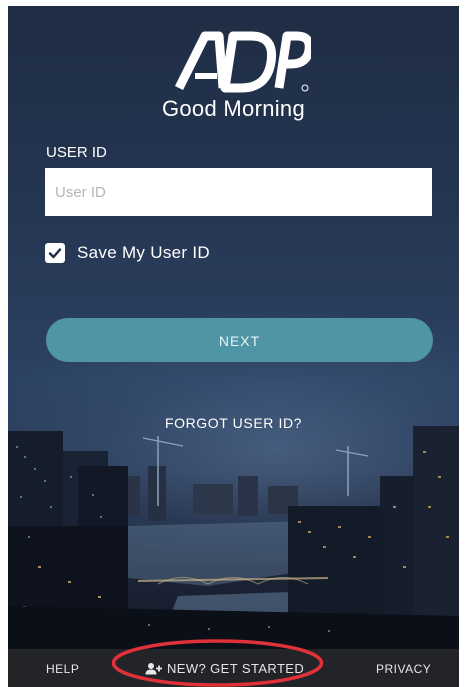 This screenshot has width=467, height=687. I want to click on next-button: NEXT, so click(239, 340).